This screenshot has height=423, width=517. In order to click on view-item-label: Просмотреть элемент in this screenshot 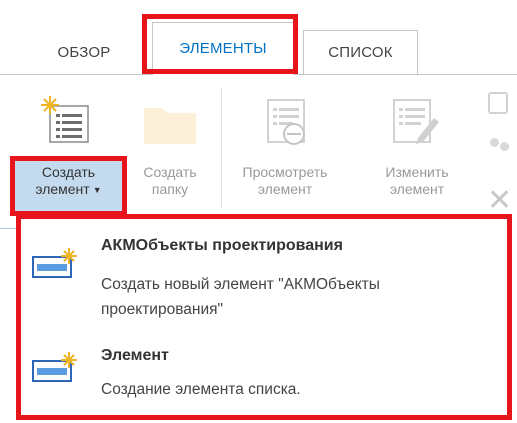, I will do `click(285, 181)`.